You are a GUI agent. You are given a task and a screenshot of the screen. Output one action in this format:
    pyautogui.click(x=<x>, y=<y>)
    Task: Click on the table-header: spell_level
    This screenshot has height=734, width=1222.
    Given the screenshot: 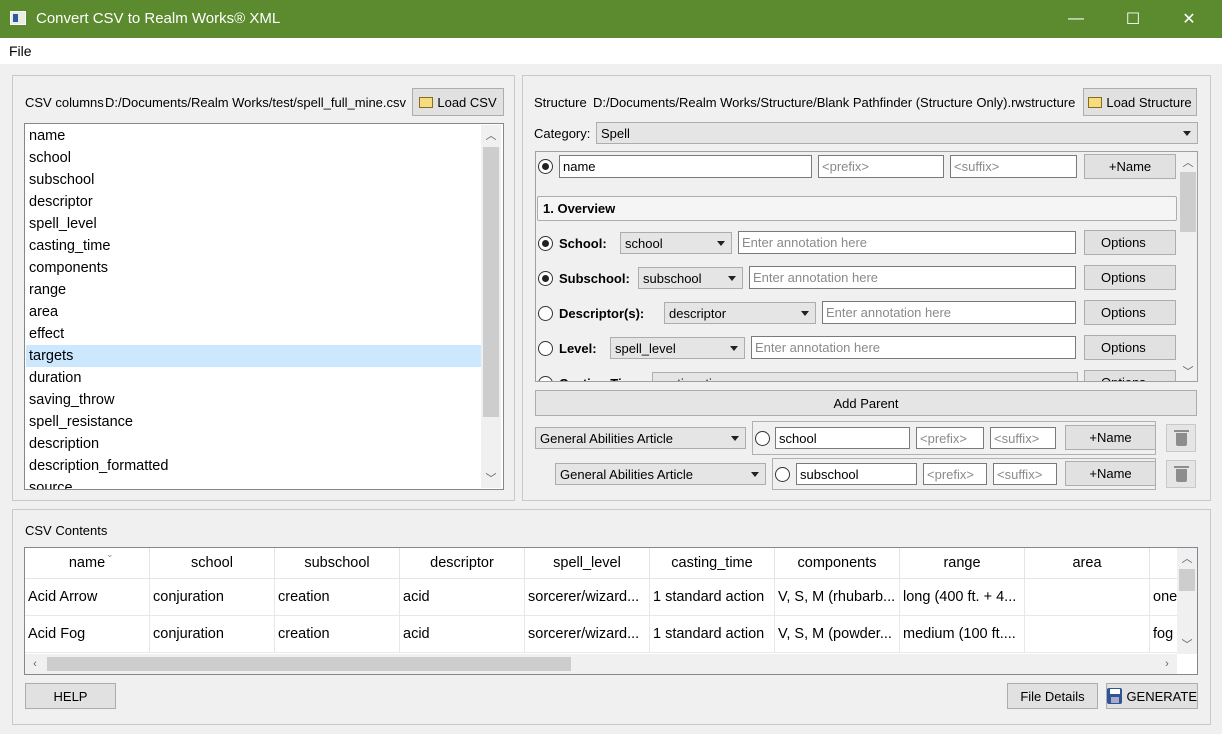 What is the action you would take?
    pyautogui.click(x=587, y=563)
    